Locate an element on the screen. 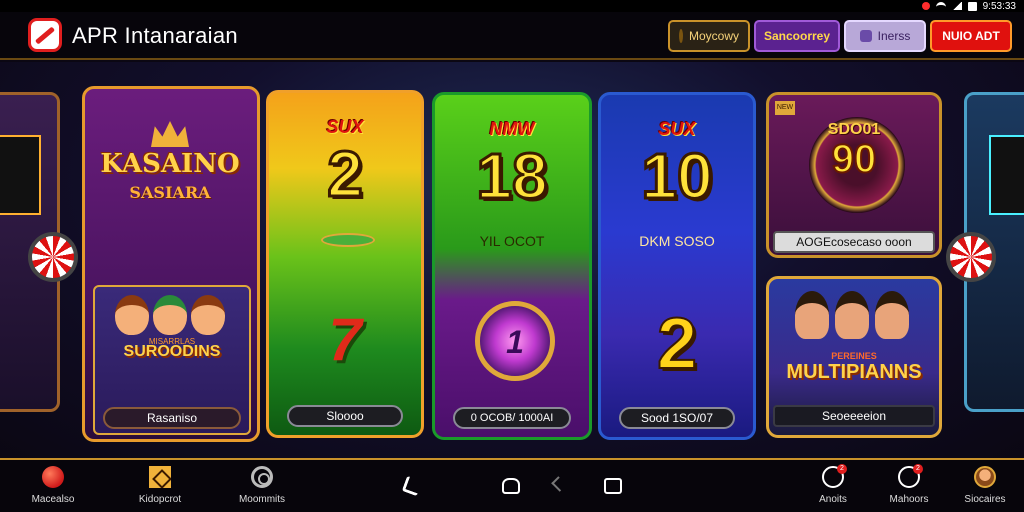  card-number: 18 is located at coordinates (512, 176).